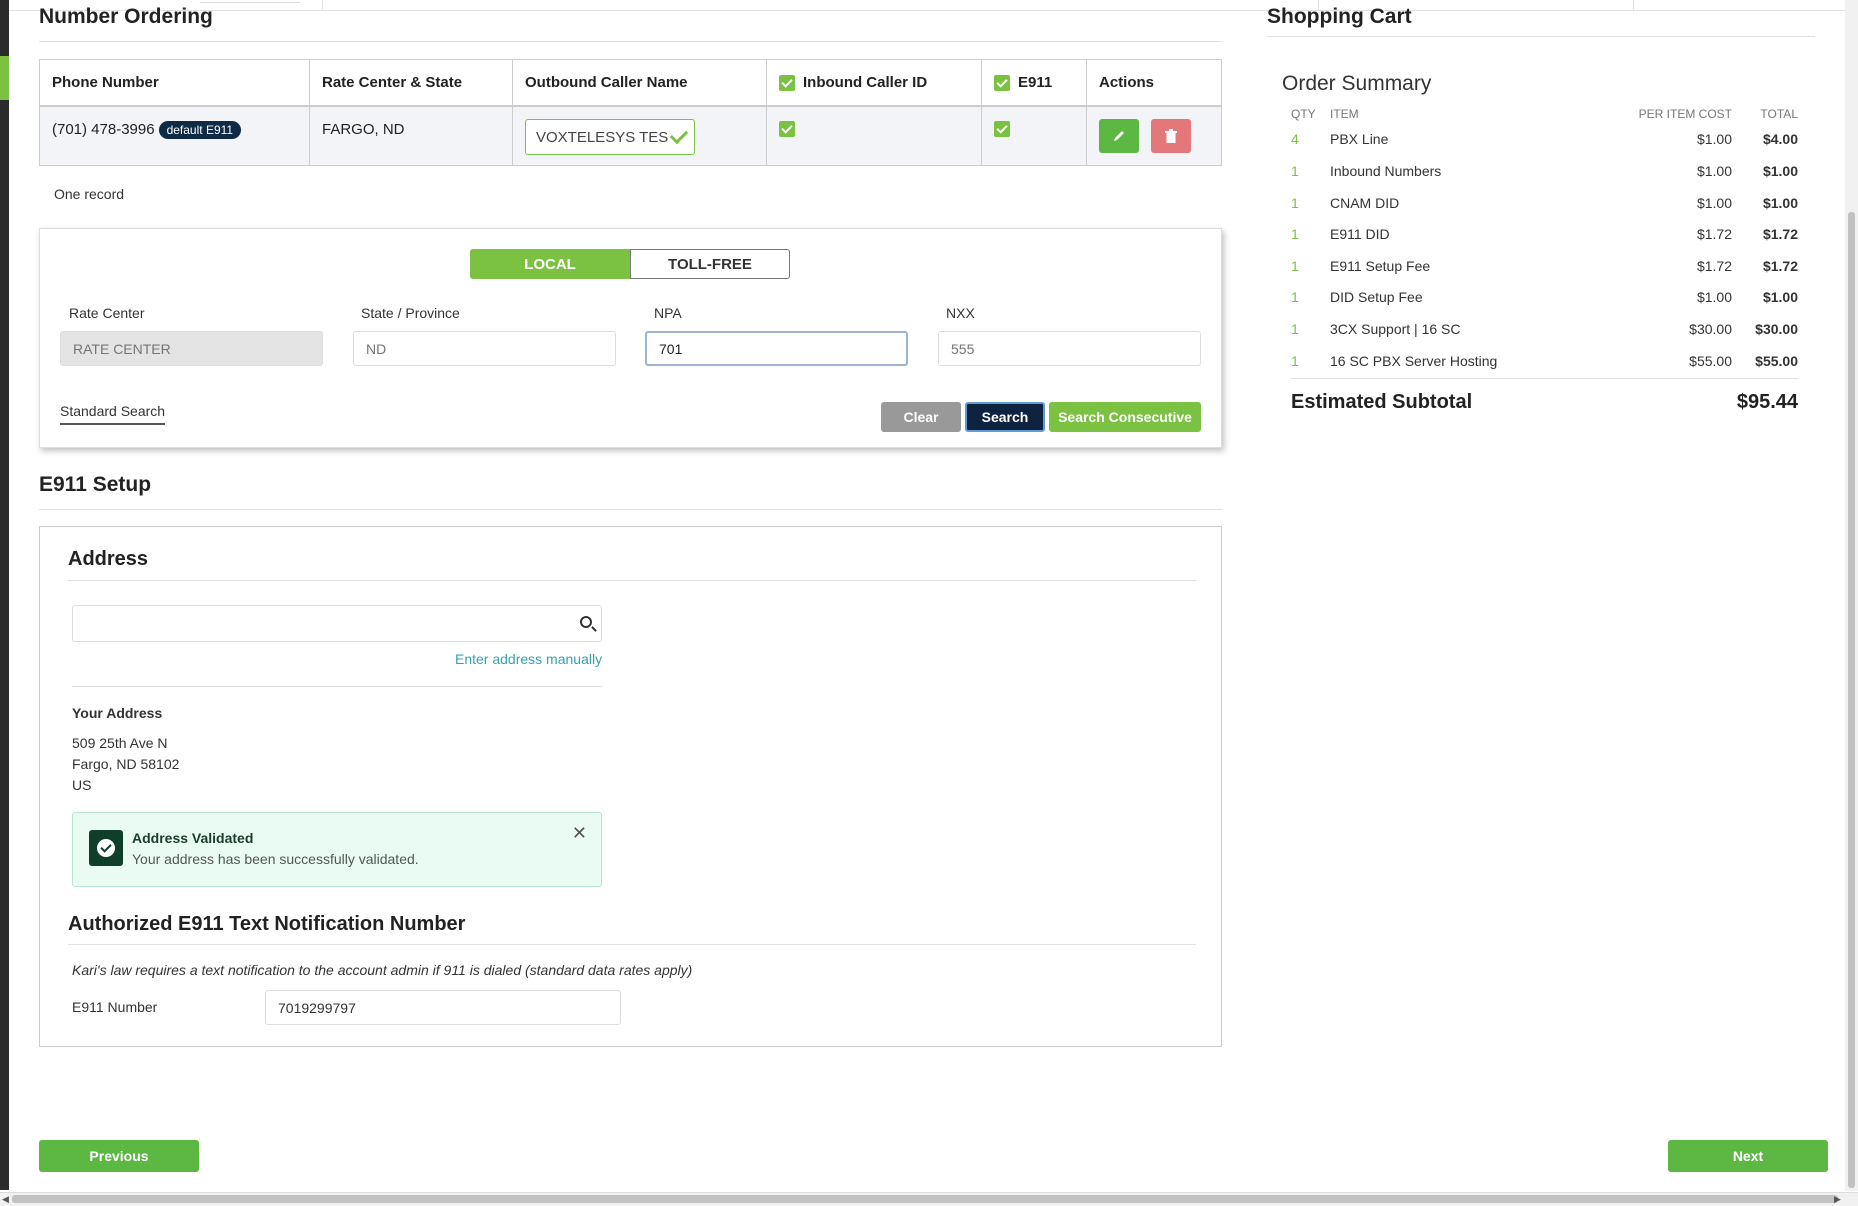  I want to click on search-consecutive-button: Search Consecutive, so click(1125, 417).